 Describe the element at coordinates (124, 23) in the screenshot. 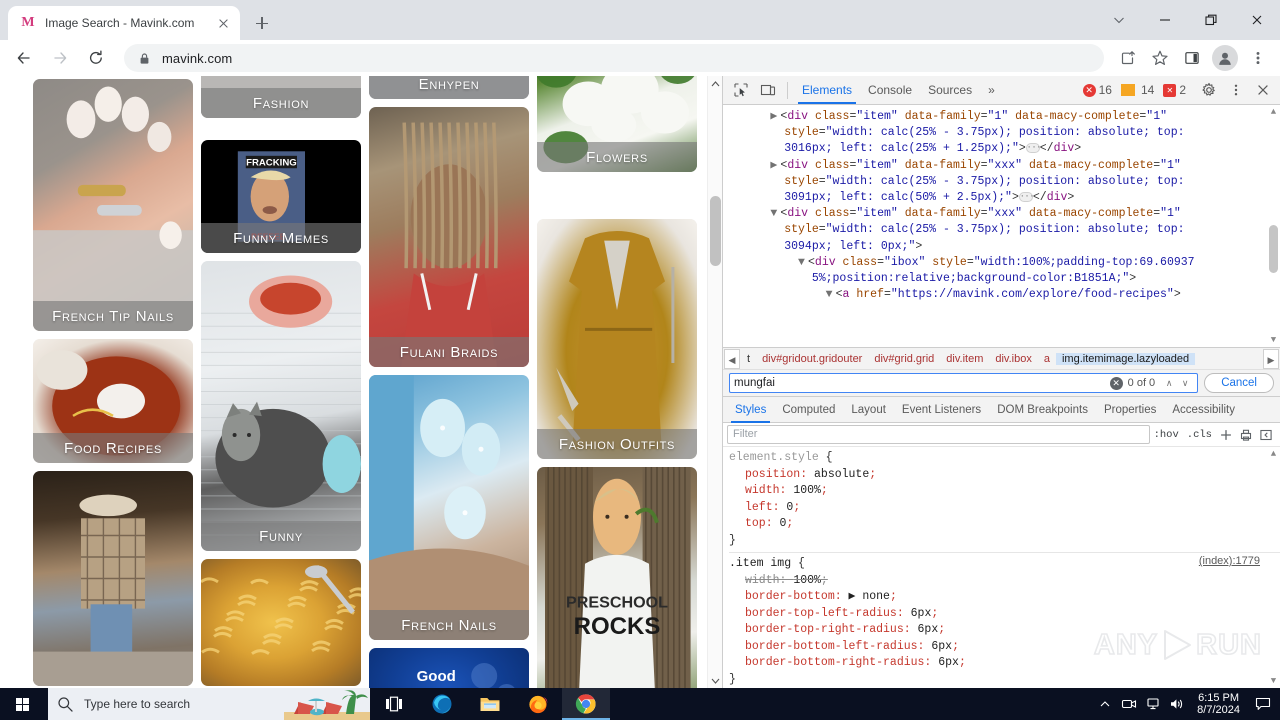

I see `browser-tab: M Image Search - Mavink.com` at that location.